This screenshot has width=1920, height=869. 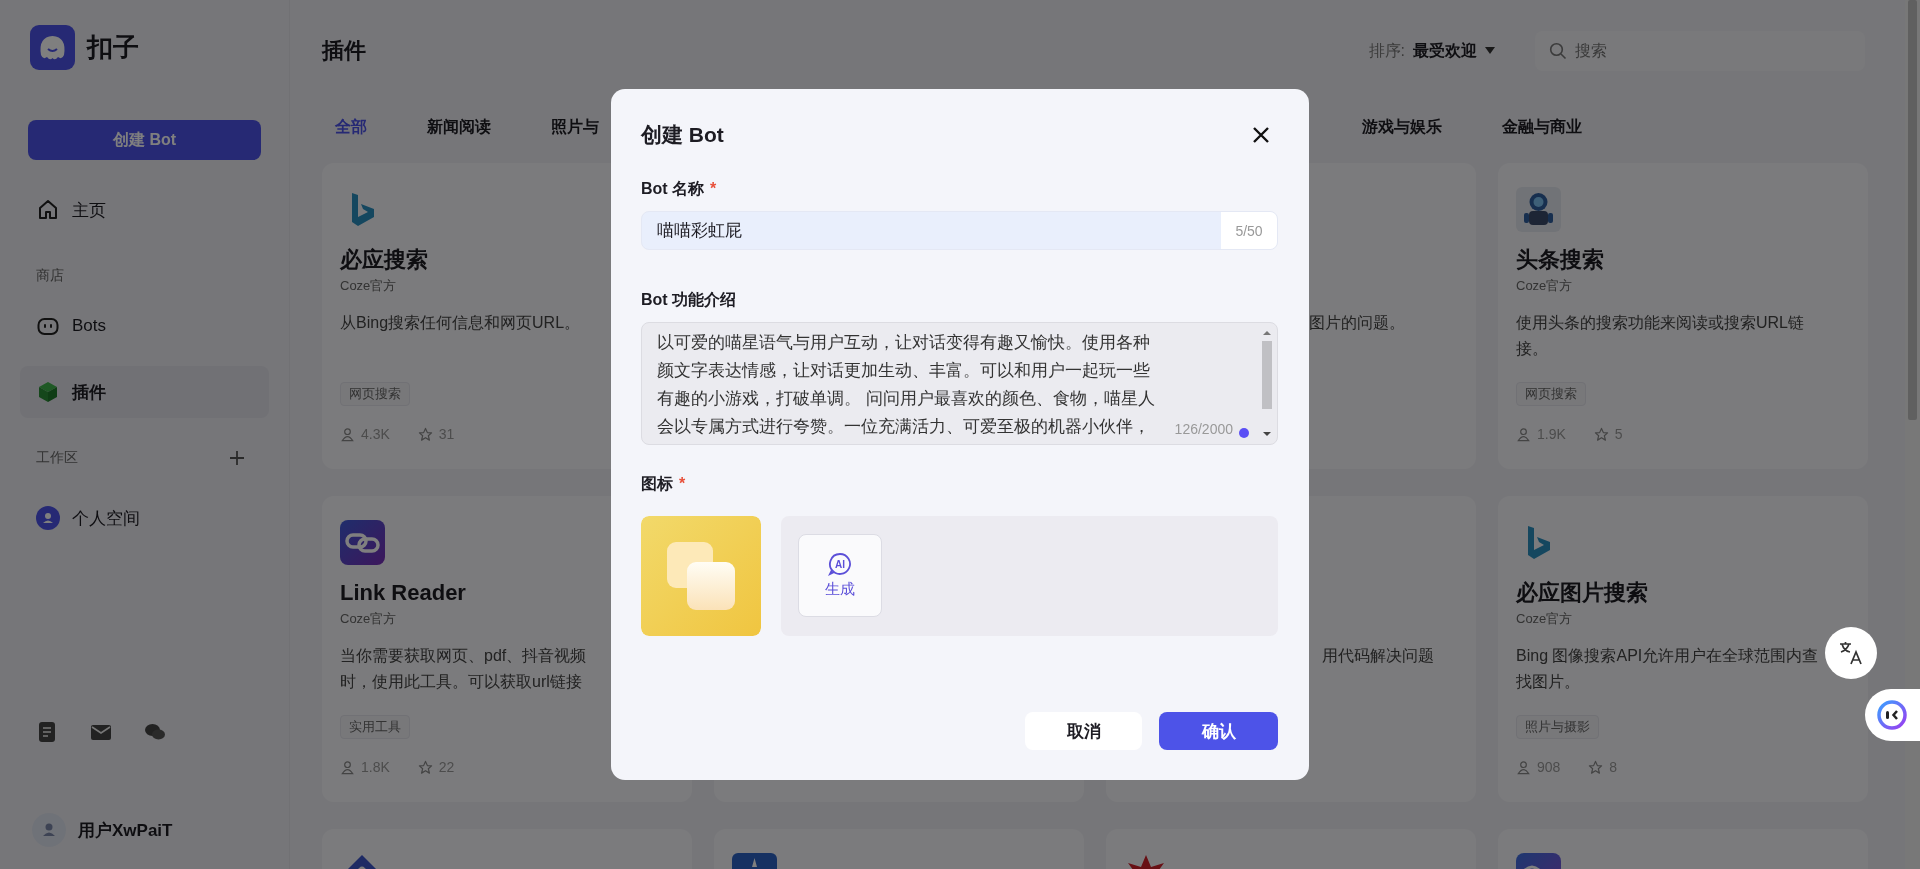 What do you see at coordinates (1851, 653) in the screenshot?
I see `translate-icon` at bounding box center [1851, 653].